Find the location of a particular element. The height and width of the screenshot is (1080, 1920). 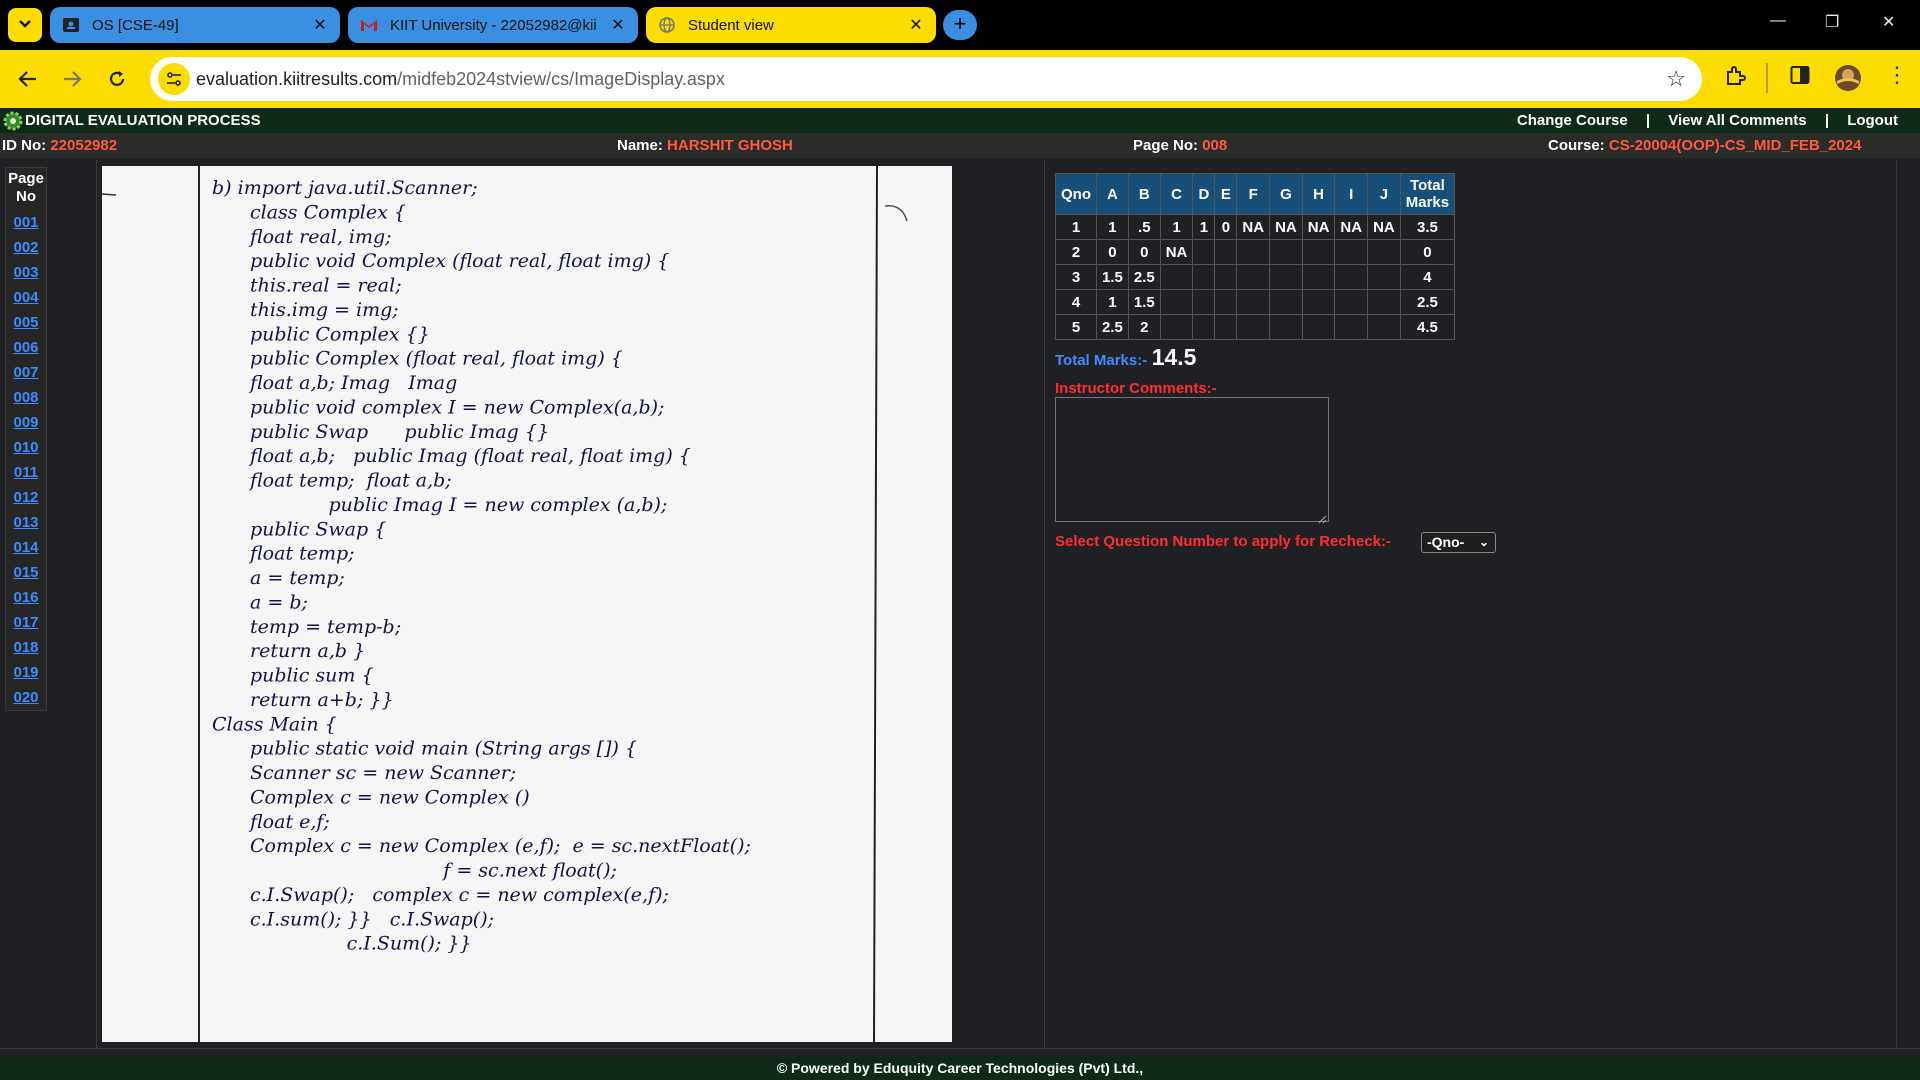

tab-student-view: Student view ✕ is located at coordinates (791, 25).